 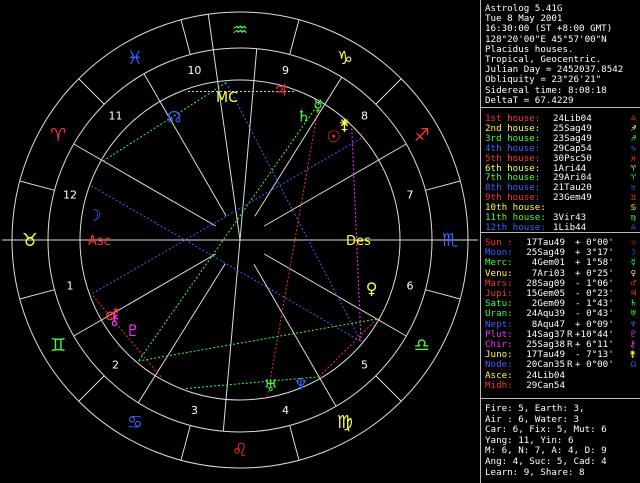 What do you see at coordinates (633, 158) in the screenshot?
I see `sign-icon: ♓` at bounding box center [633, 158].